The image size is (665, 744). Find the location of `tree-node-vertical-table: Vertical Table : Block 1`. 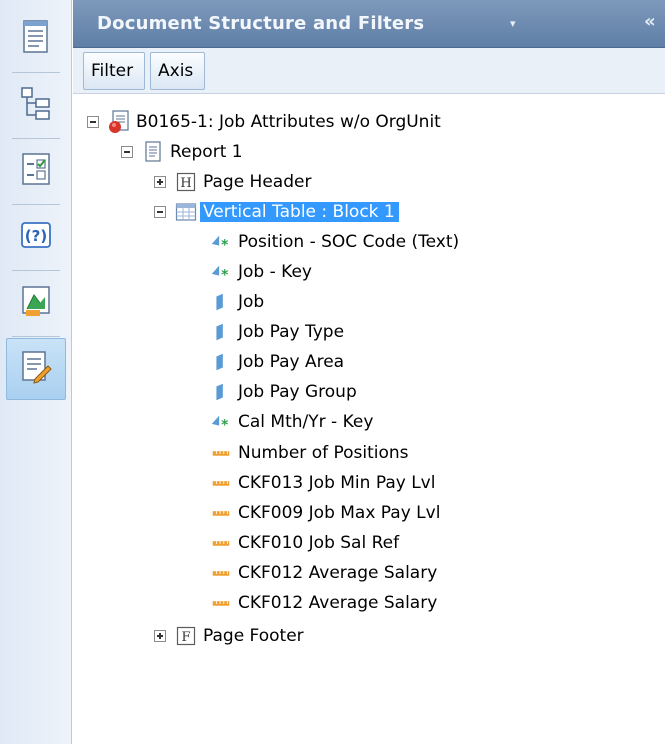

tree-node-vertical-table: Vertical Table : Block 1 is located at coordinates (276, 212).